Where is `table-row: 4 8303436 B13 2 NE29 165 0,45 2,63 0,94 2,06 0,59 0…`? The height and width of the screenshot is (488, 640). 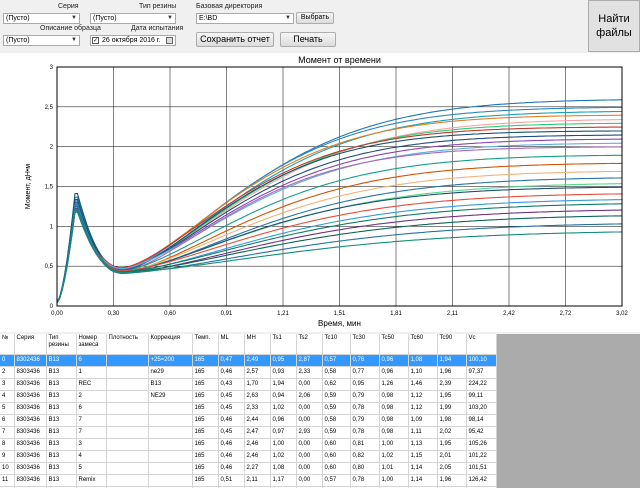
table-row: 4 8303436 B13 2 NE29 165 0,45 2,63 0,94 2,06 0,59 0… is located at coordinates (248, 396).